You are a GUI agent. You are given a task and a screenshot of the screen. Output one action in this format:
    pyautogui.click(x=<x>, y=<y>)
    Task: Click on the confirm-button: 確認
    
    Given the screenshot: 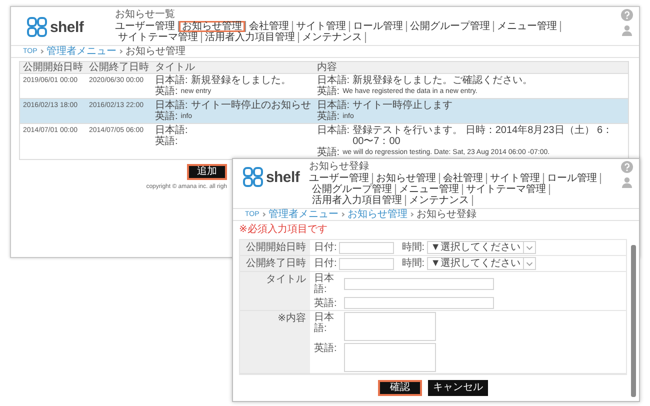 What is the action you would take?
    pyautogui.click(x=400, y=388)
    